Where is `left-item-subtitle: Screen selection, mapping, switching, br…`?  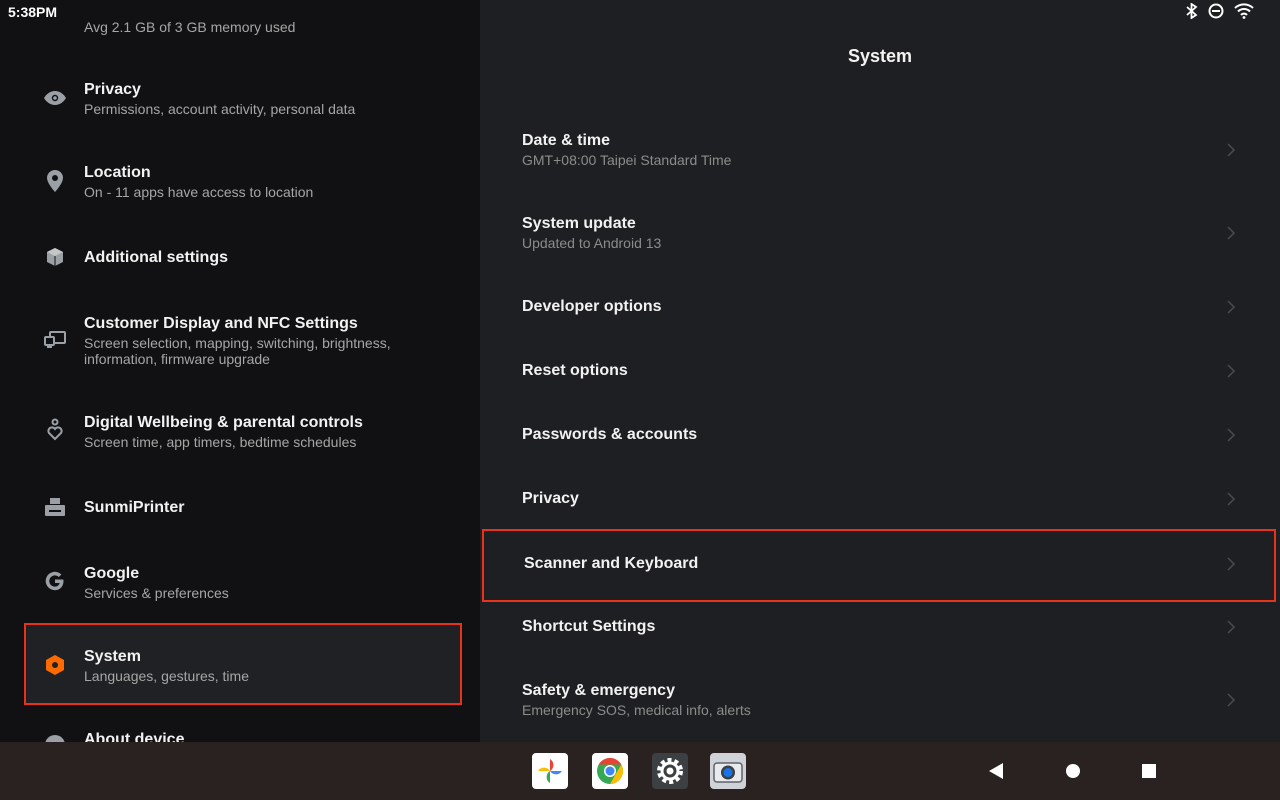 left-item-subtitle: Screen selection, mapping, switching, br… is located at coordinates (237, 351).